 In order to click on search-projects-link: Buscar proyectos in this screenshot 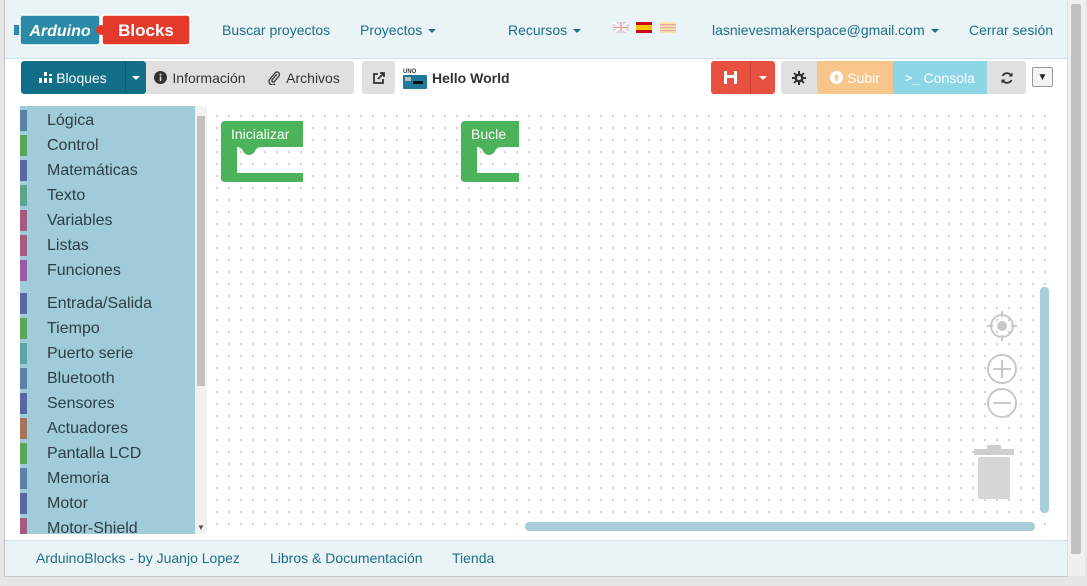, I will do `click(276, 30)`.